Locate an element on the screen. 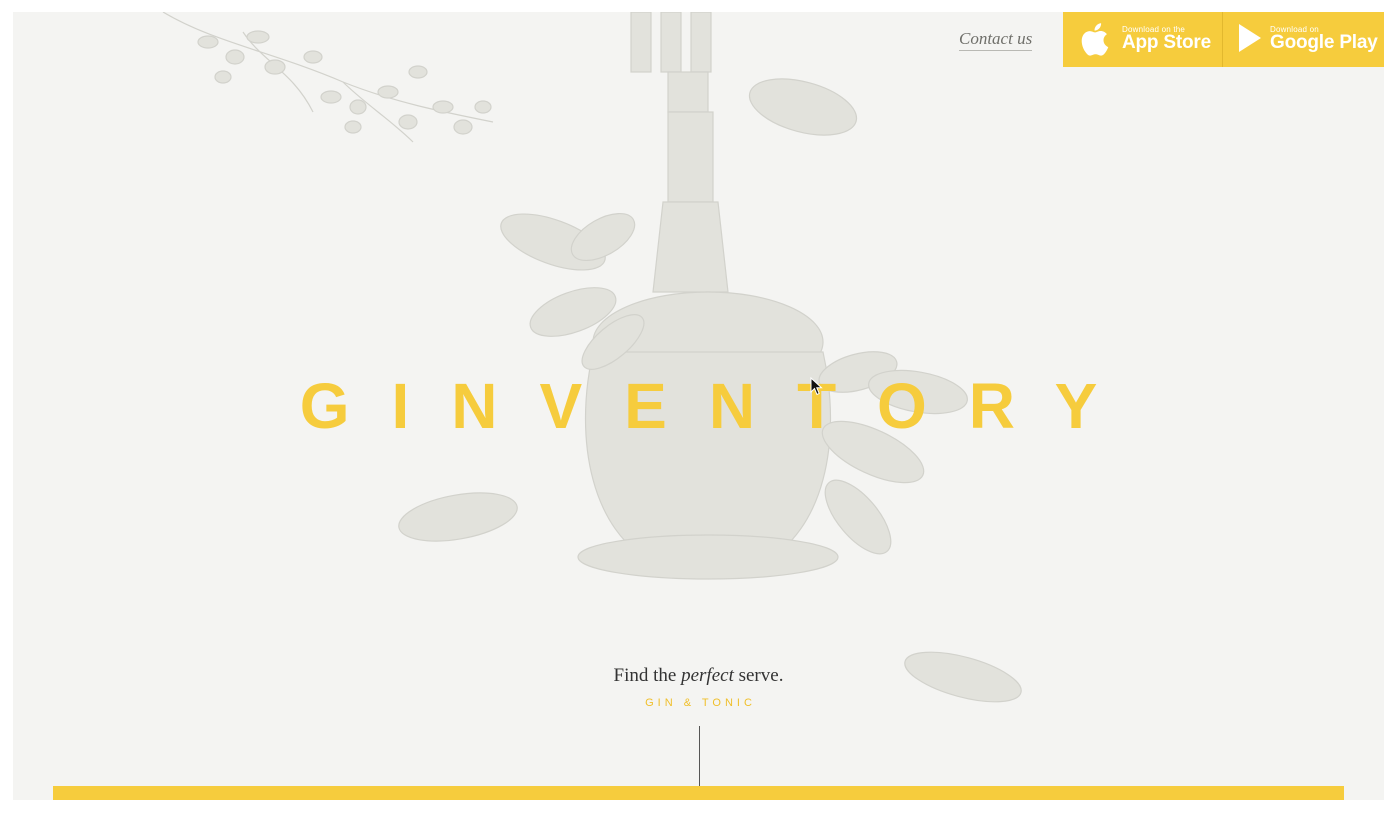  subtitle-gin-tonic: GIN & TONIC is located at coordinates (700, 703).